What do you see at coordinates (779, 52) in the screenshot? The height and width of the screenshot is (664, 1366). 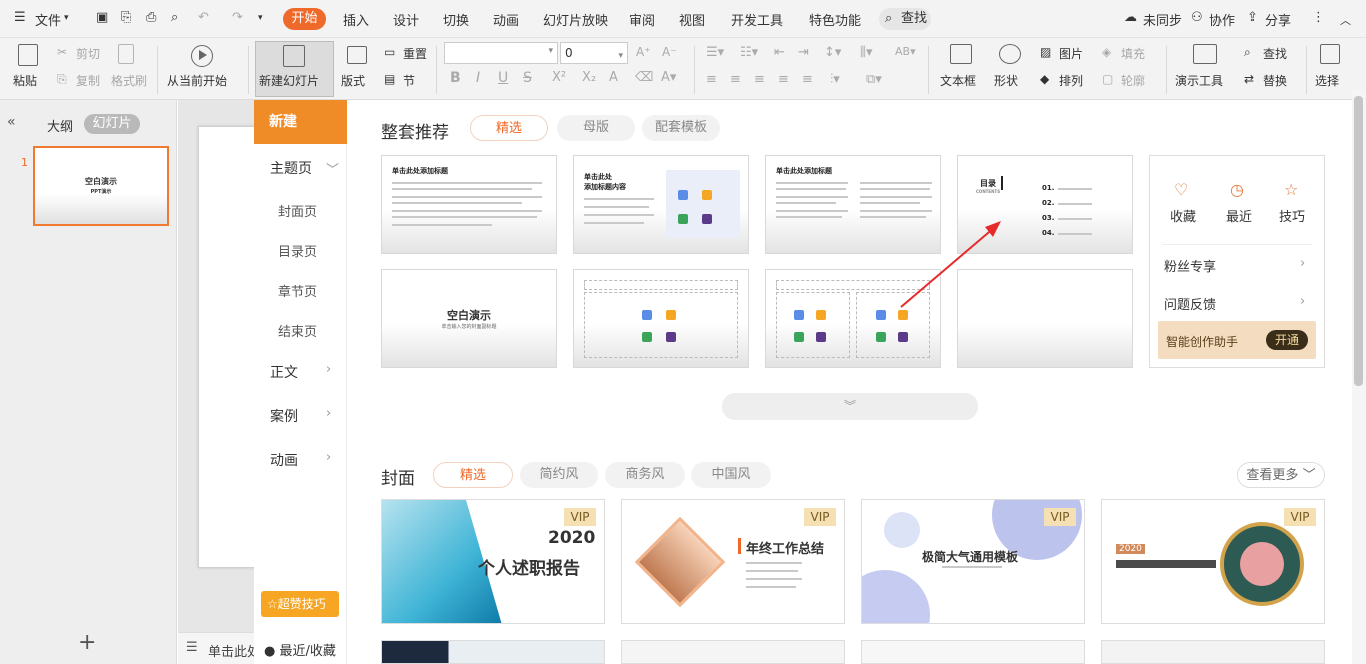 I see `indent-decrease-icon: ⇤` at bounding box center [779, 52].